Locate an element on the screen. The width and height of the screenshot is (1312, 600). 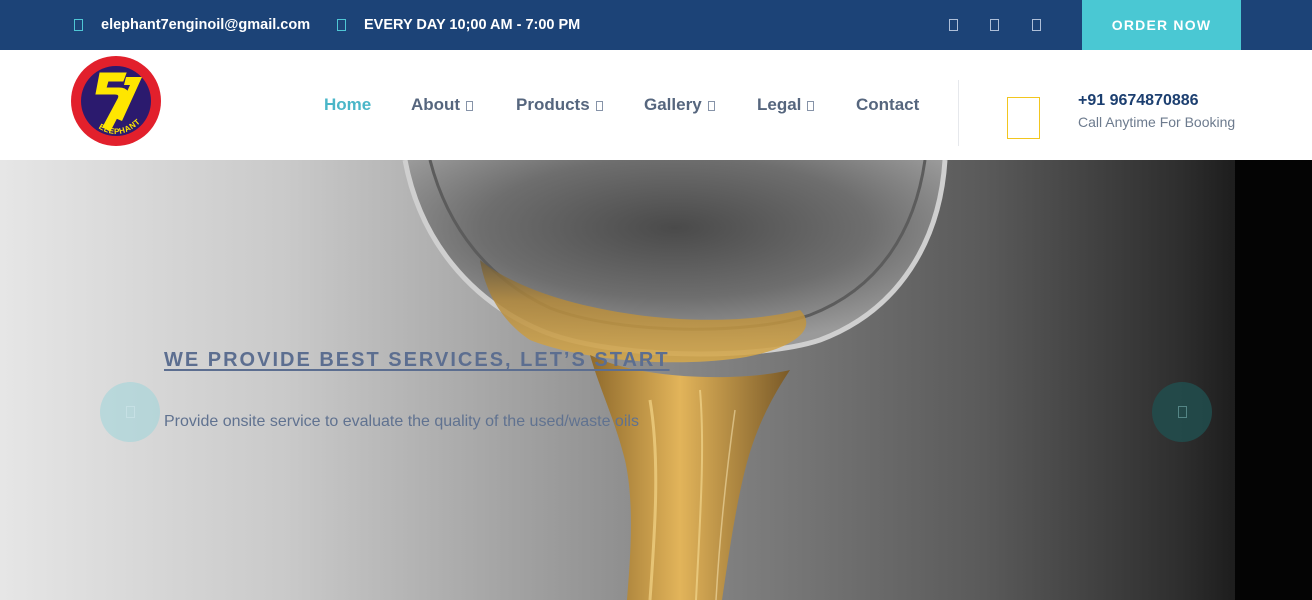
chevron-left-icon is located at coordinates (130, 412).